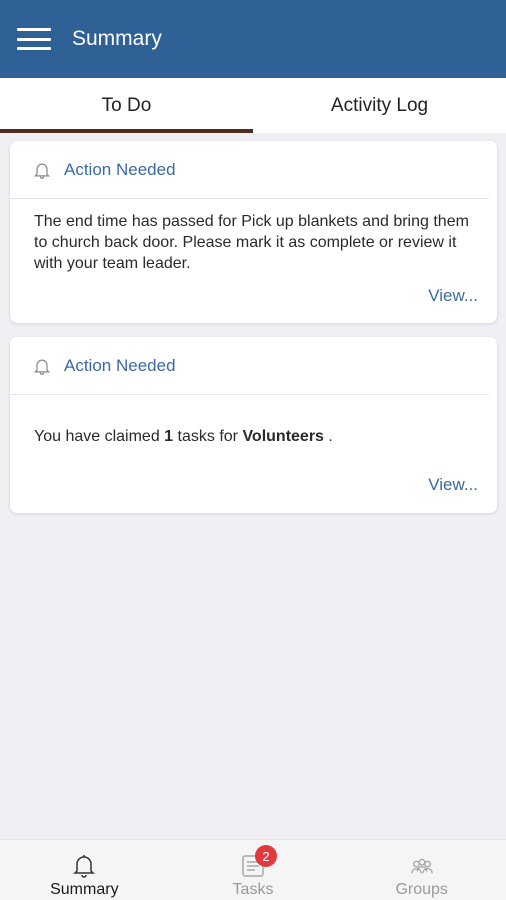  What do you see at coordinates (84, 889) in the screenshot?
I see `nav-label: Summary` at bounding box center [84, 889].